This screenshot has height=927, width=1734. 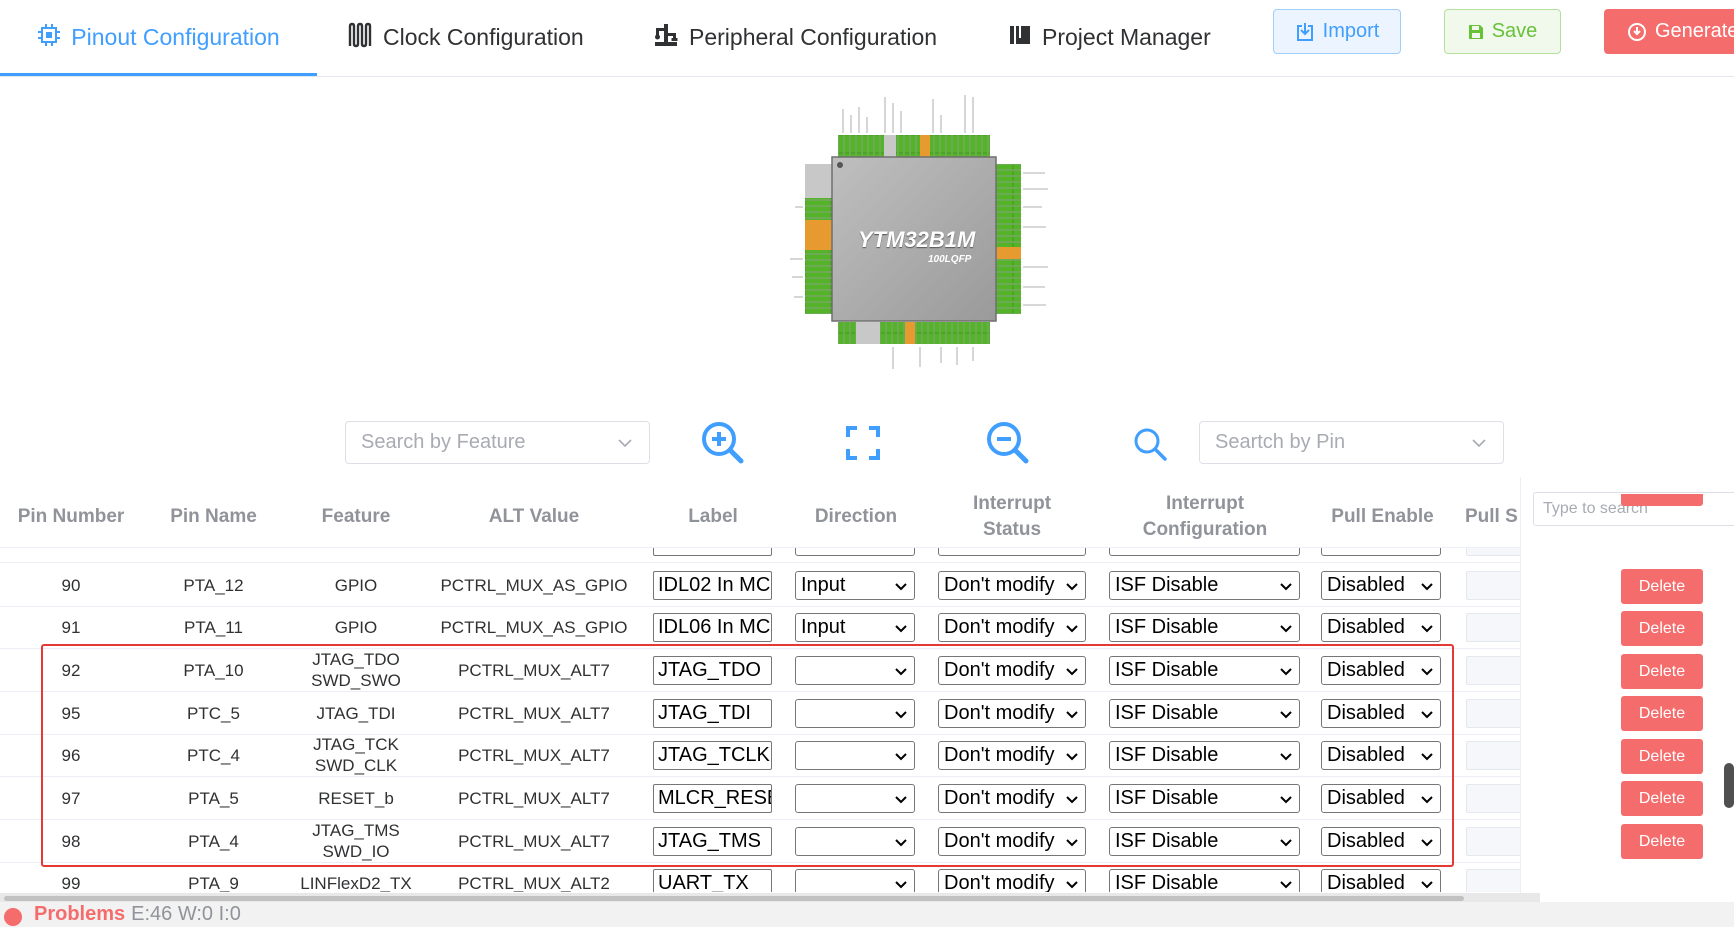 I want to click on status-bar: Problems E:46 W:0 I:0, so click(x=867, y=914).